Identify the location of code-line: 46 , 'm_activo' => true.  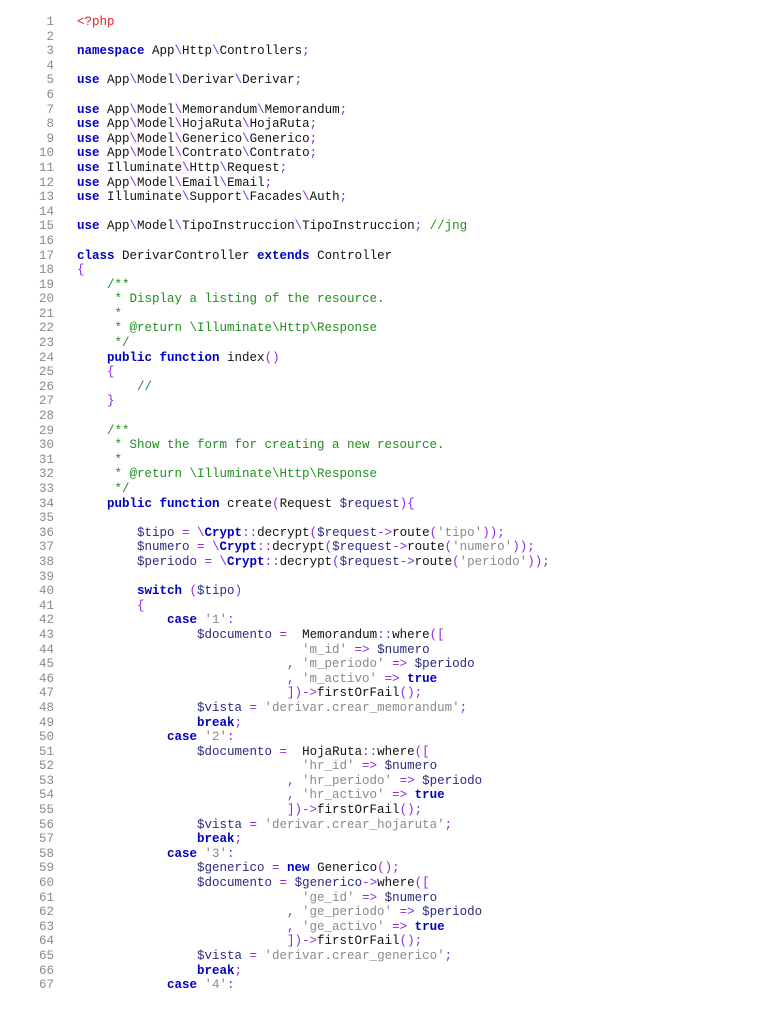
(384, 679).